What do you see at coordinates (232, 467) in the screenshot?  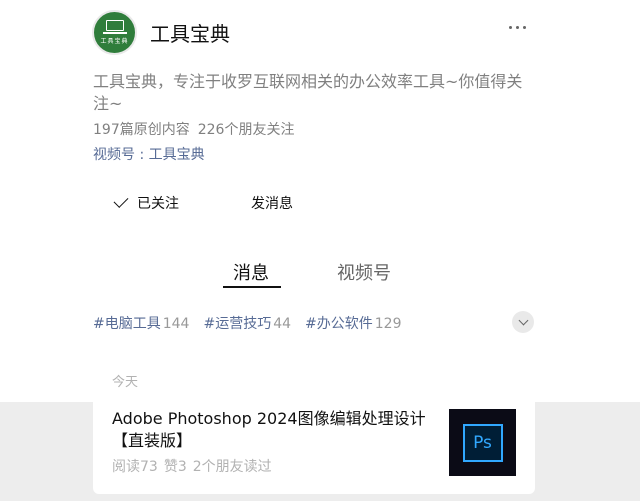 I see `friends-read: 2个朋友读过` at bounding box center [232, 467].